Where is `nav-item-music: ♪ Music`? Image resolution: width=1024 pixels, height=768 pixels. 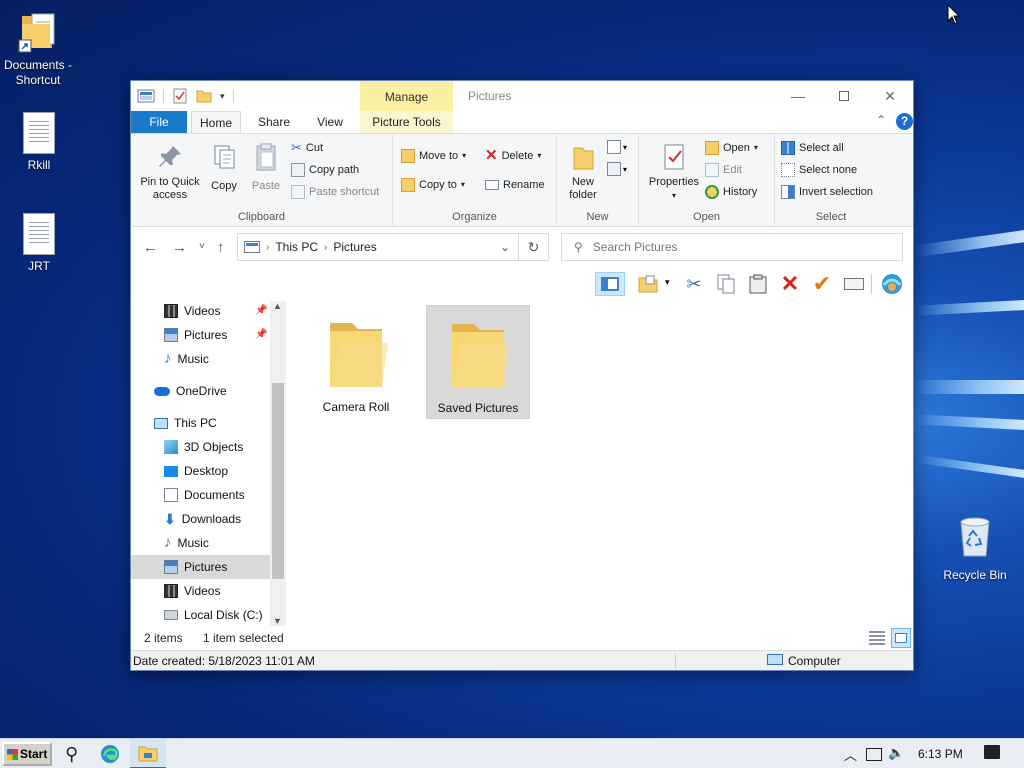 nav-item-music: ♪ Music is located at coordinates (200, 543).